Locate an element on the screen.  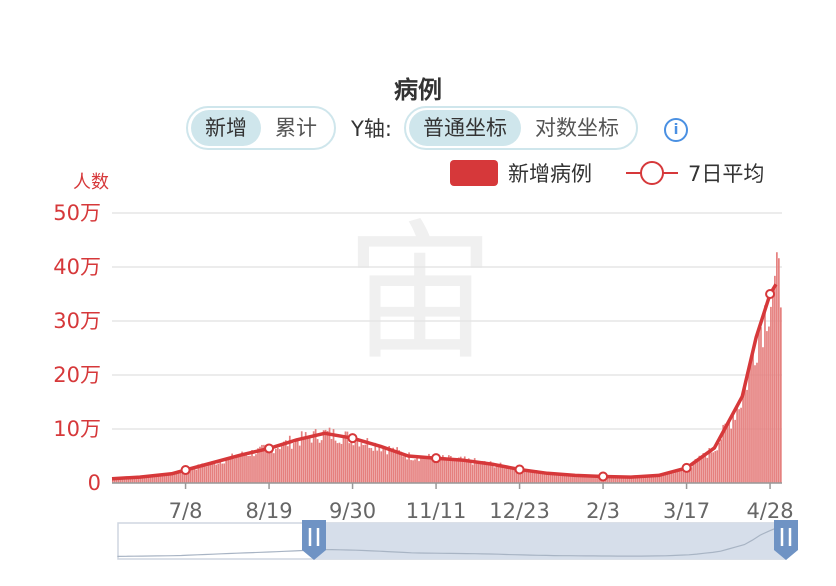
x-tick-label: 9/30 is located at coordinates (352, 511).